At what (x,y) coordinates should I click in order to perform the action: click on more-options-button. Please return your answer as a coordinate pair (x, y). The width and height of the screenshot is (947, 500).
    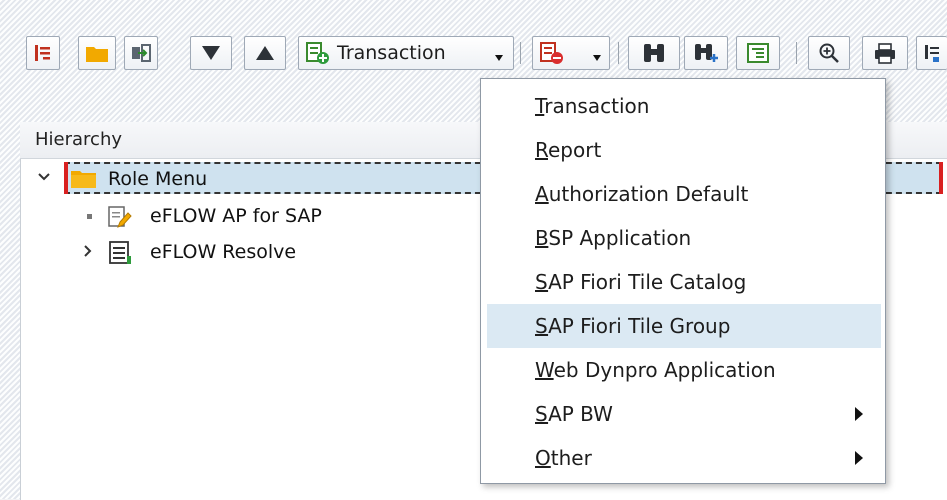
    Looking at the image, I should click on (931, 53).